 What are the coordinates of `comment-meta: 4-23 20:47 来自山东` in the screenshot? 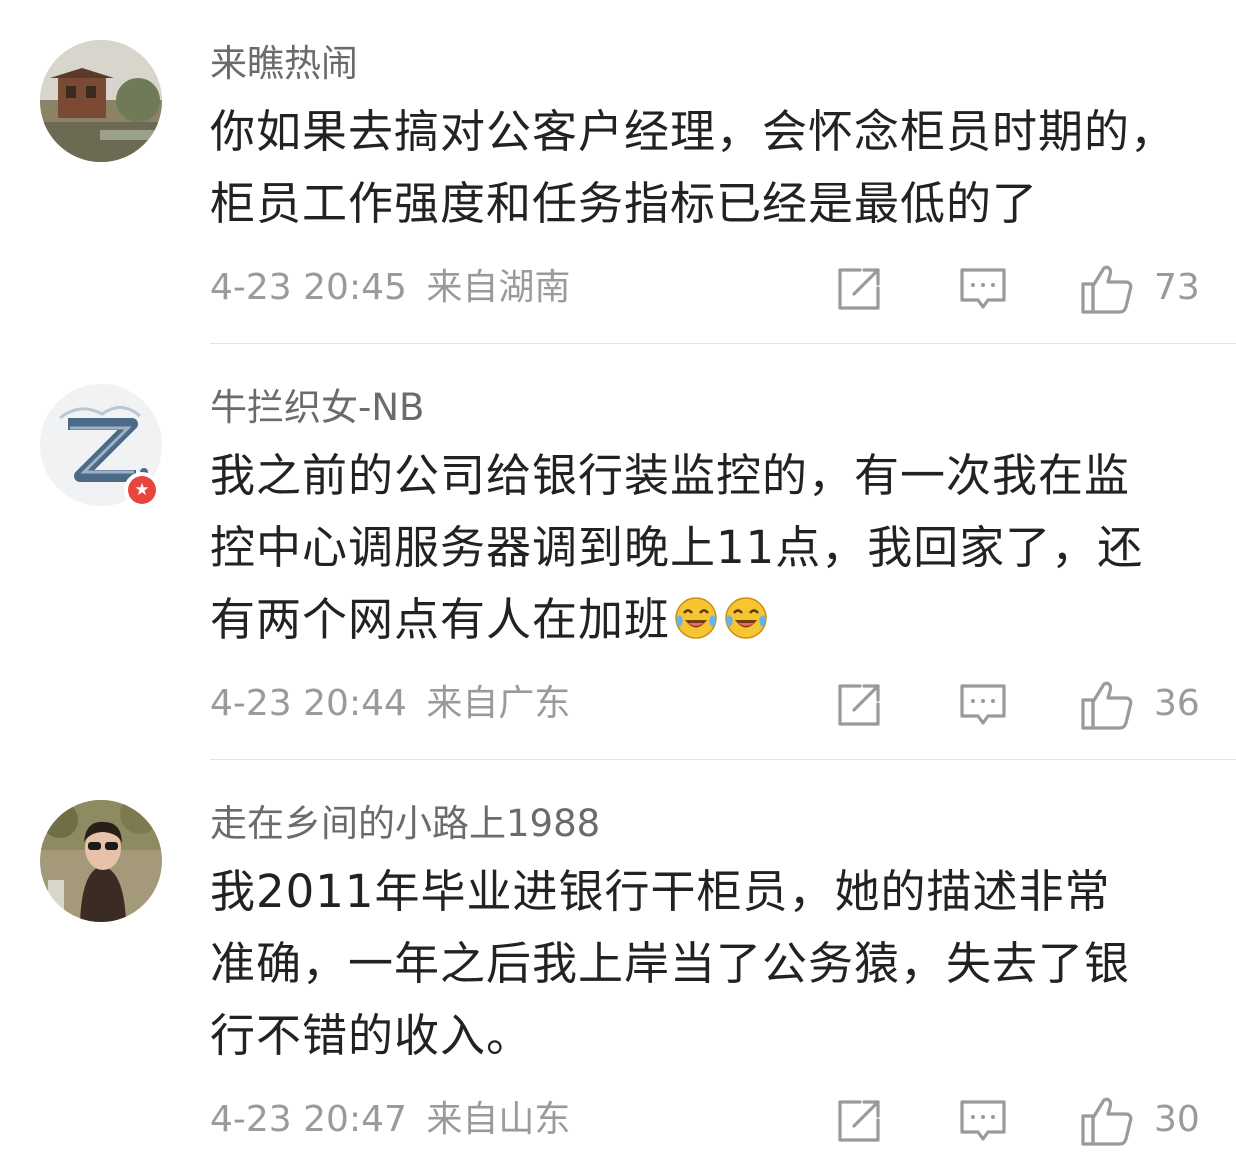 It's located at (390, 1120).